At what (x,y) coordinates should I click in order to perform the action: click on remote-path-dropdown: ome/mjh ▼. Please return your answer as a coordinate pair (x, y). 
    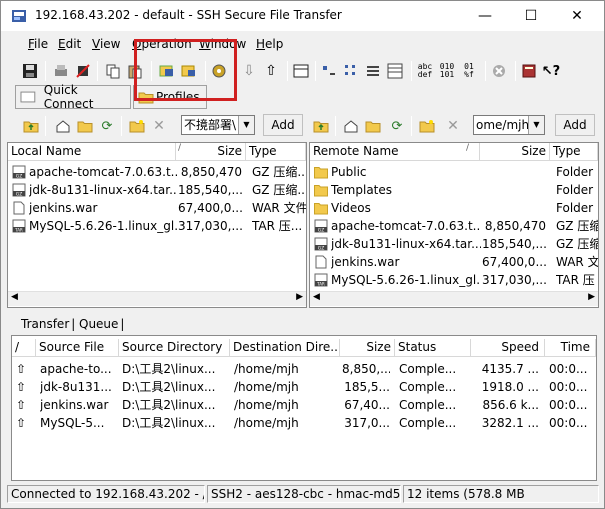
    Looking at the image, I should click on (509, 125).